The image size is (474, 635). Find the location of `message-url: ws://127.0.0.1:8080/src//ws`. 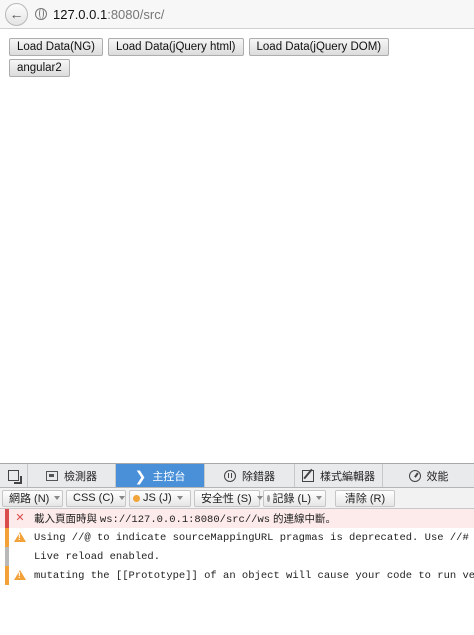

message-url: ws://127.0.0.1:8080/src//ws is located at coordinates (185, 520).